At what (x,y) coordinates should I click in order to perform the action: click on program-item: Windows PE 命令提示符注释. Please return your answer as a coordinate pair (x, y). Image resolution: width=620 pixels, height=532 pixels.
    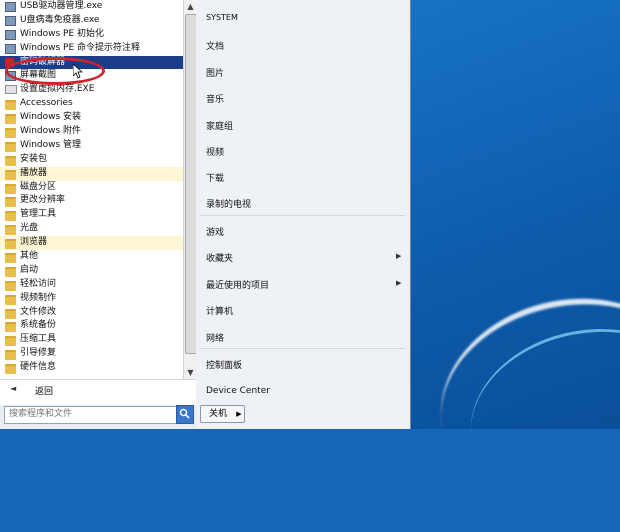
    Looking at the image, I should click on (91, 49).